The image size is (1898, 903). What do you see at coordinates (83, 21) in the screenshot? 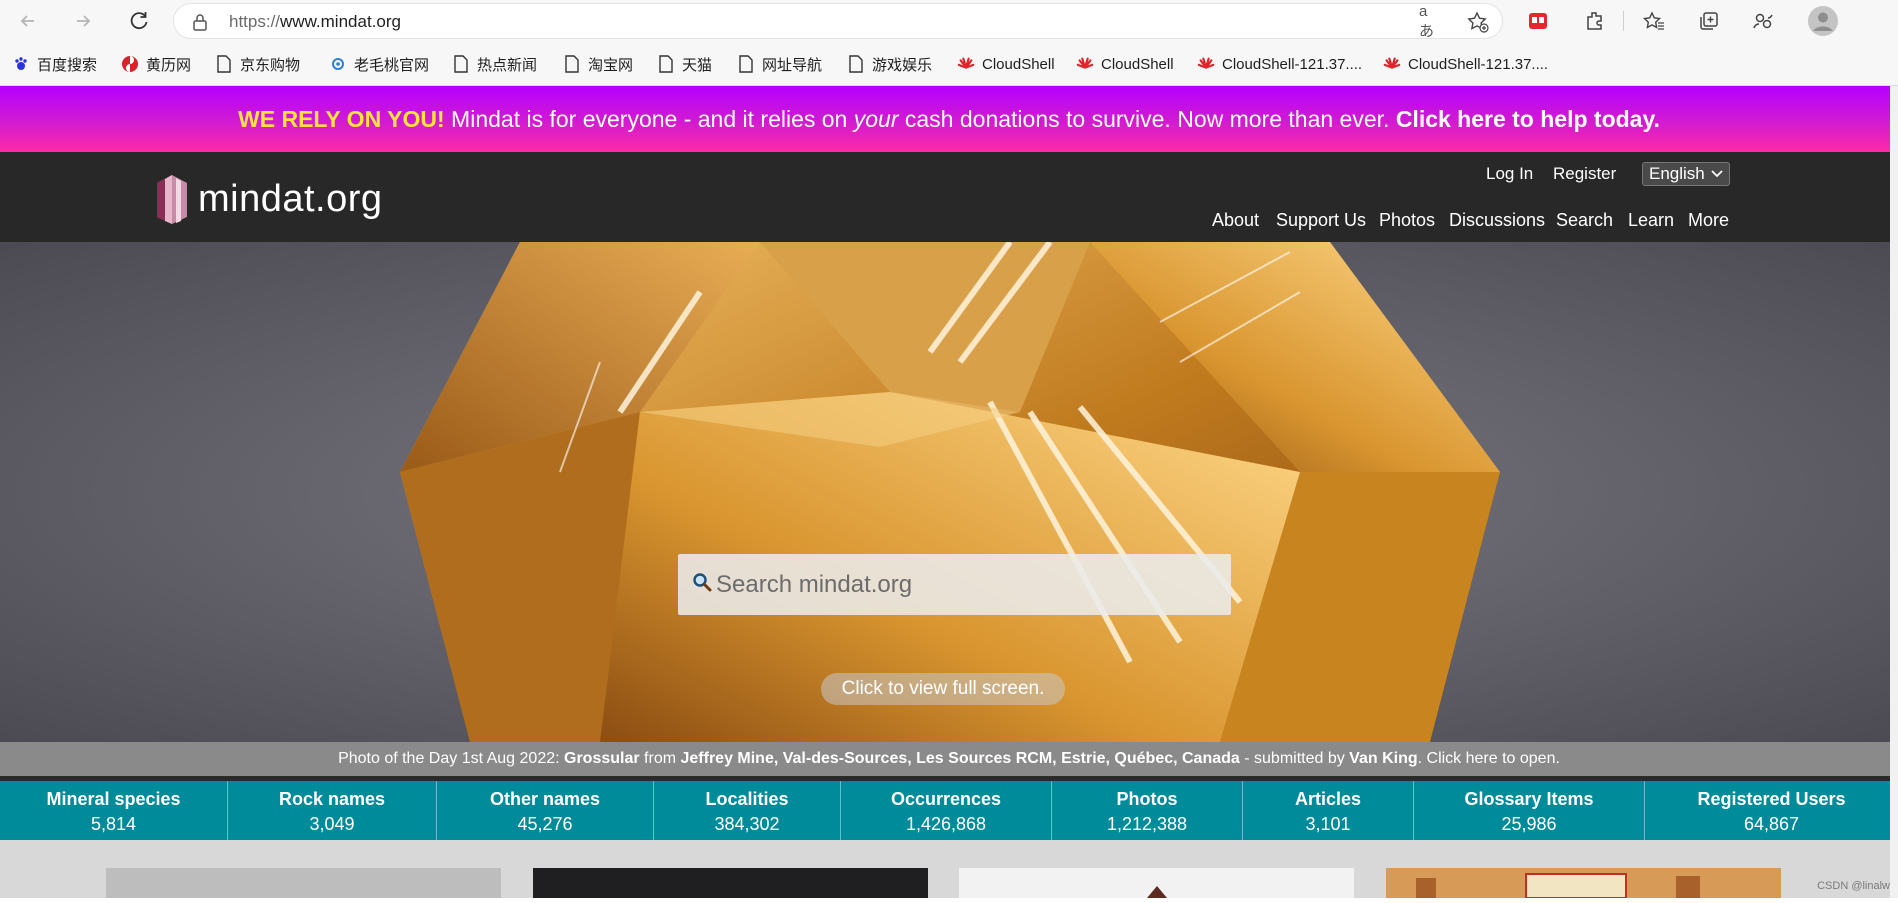
I see `forward-button` at bounding box center [83, 21].